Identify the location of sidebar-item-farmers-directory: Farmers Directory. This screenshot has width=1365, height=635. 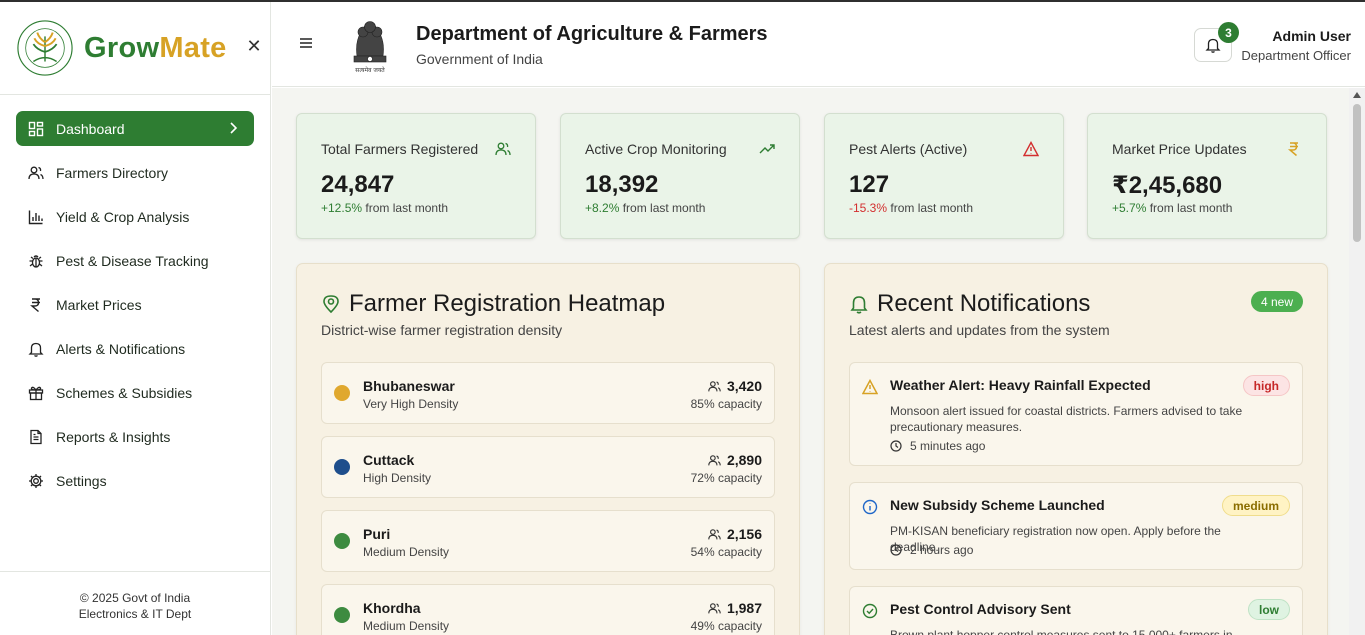
(135, 172).